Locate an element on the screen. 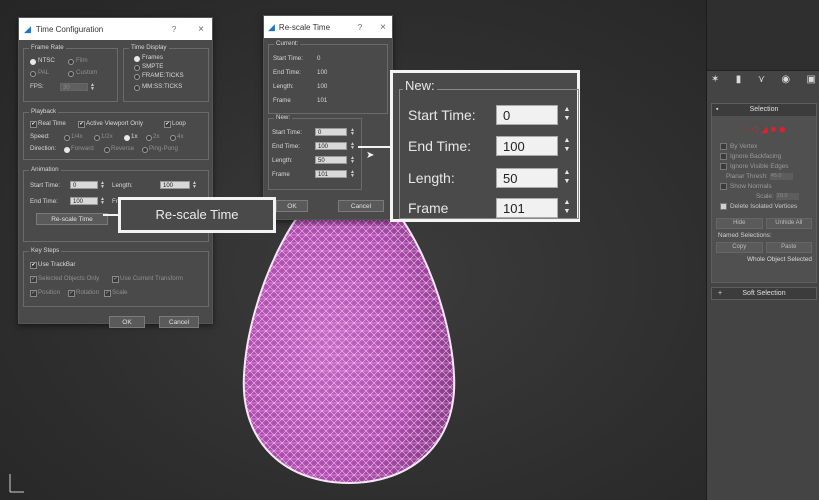  use-current-transform-checkbox: ✔ is located at coordinates (115, 279).